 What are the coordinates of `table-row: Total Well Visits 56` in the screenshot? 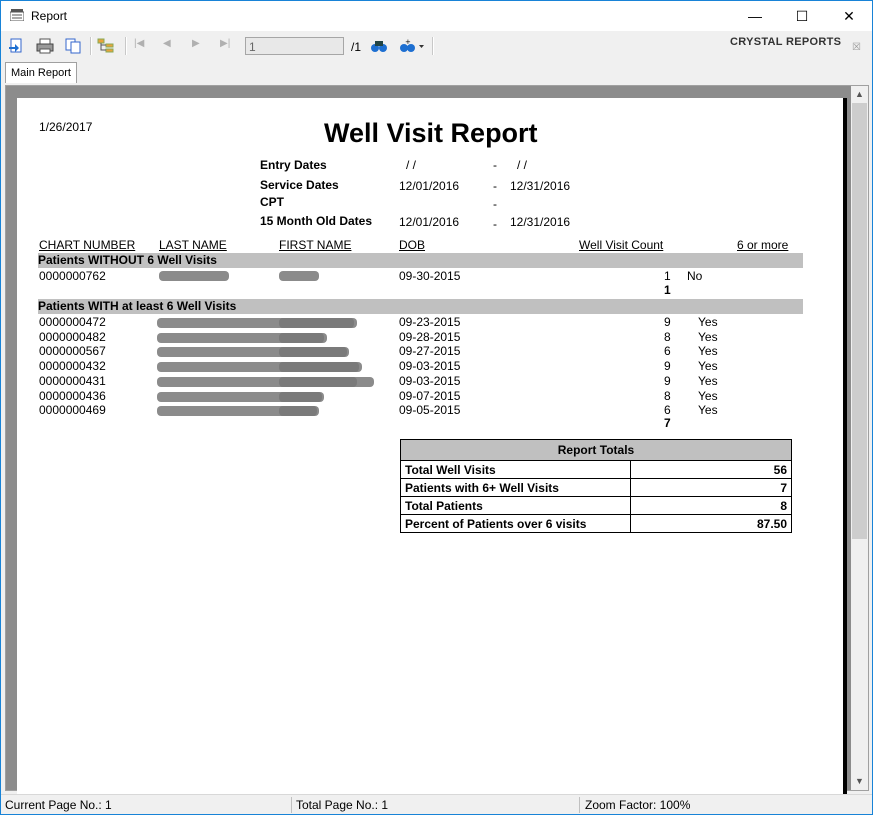 It's located at (596, 469).